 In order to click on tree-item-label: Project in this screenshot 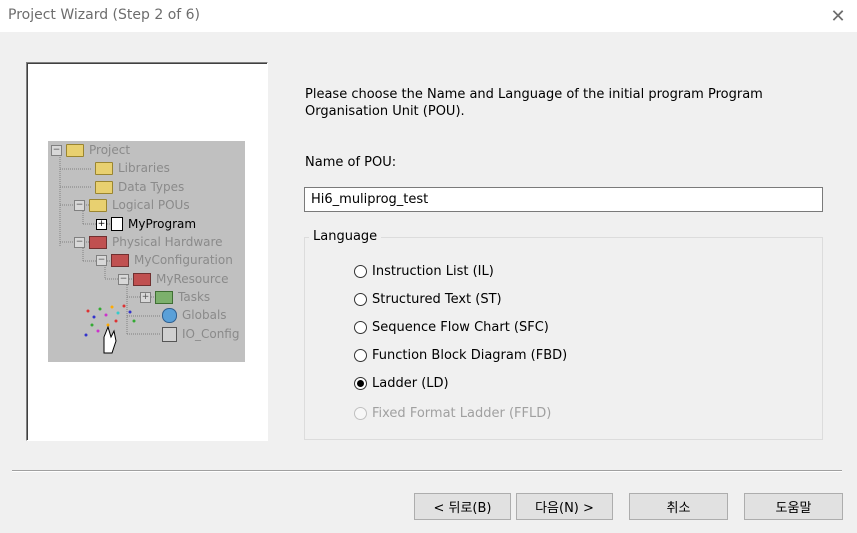, I will do `click(110, 150)`.